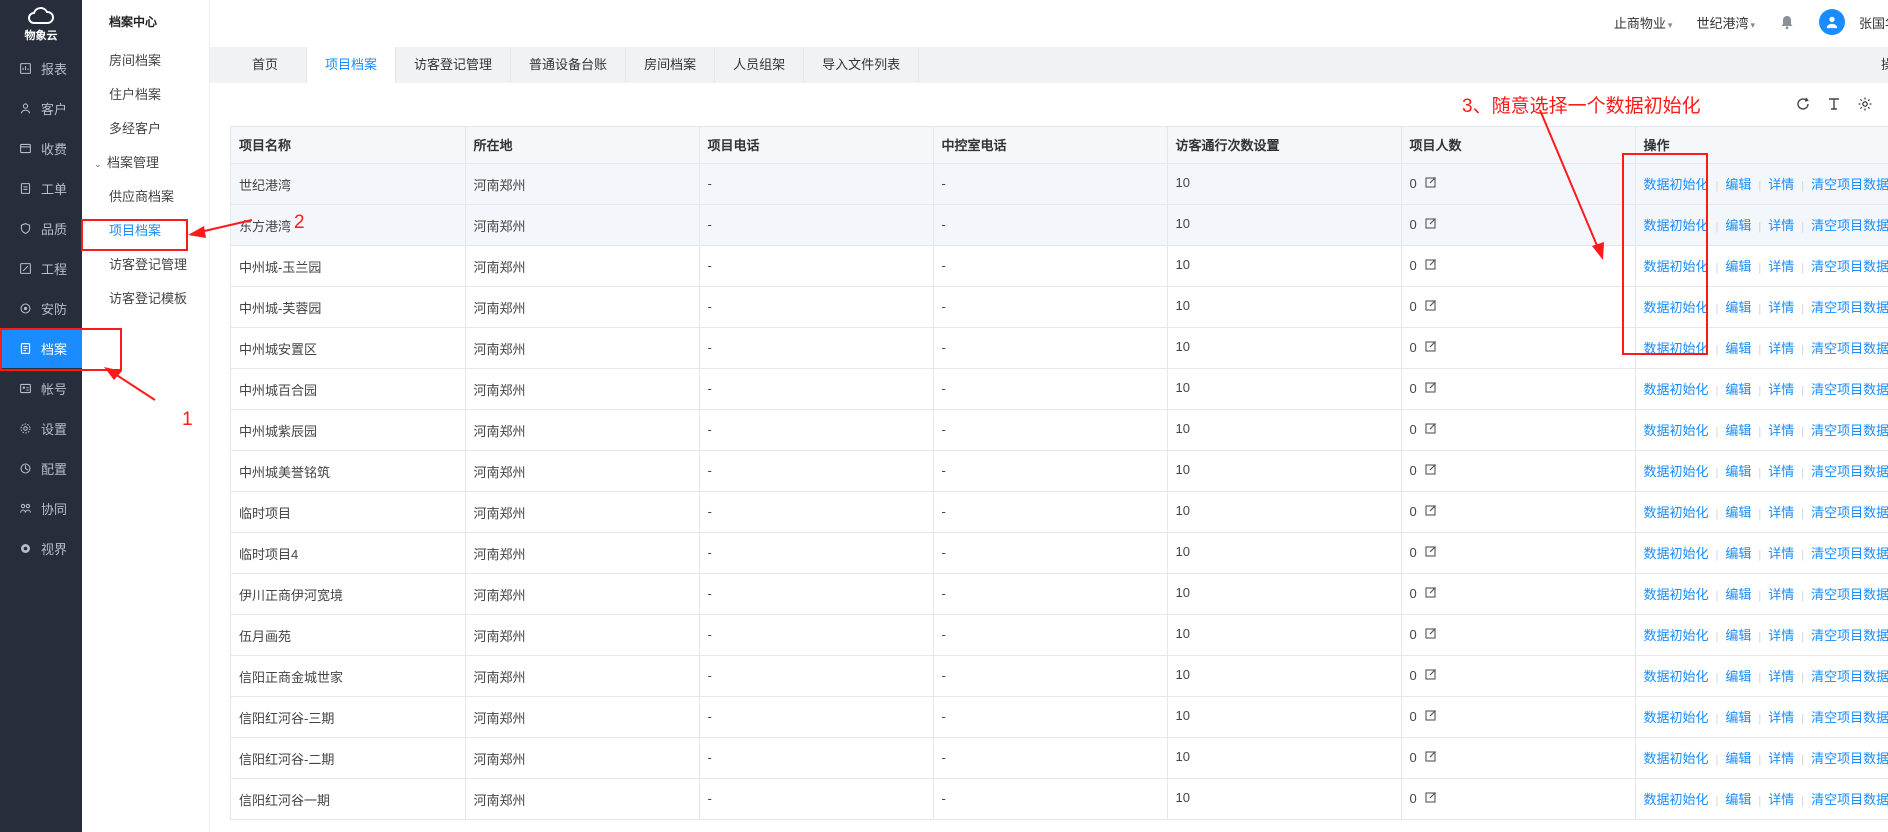 This screenshot has height=832, width=1888. What do you see at coordinates (41, 508) in the screenshot?
I see `sidebar-item-collab: 协同` at bounding box center [41, 508].